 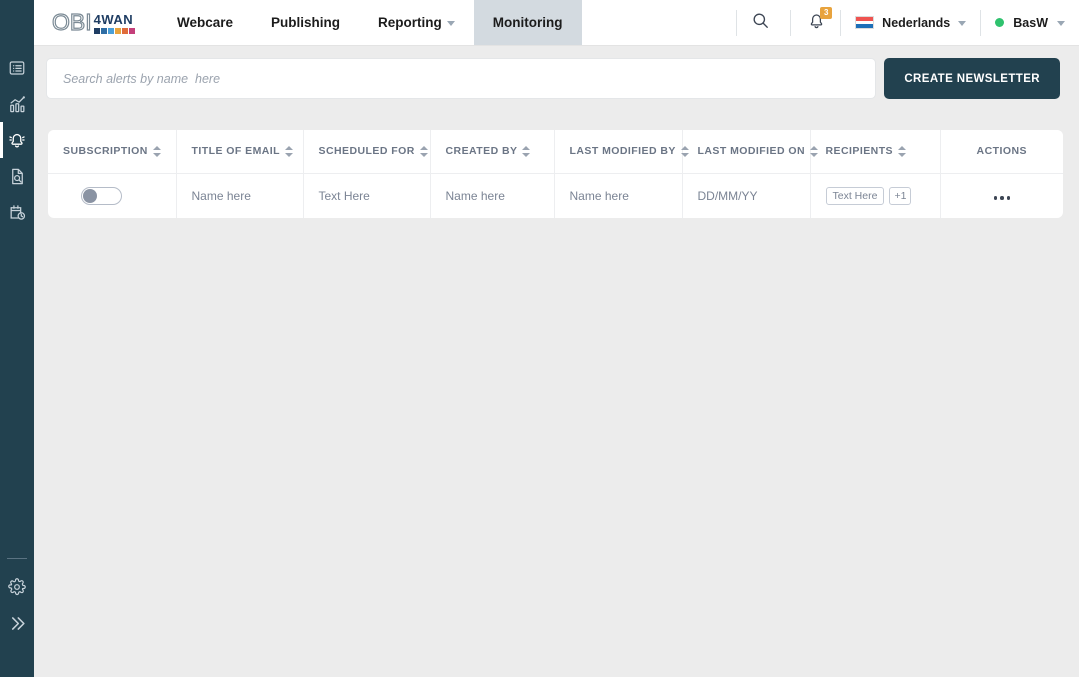 I want to click on nav-tab-reporting: Reporting, so click(x=416, y=22).